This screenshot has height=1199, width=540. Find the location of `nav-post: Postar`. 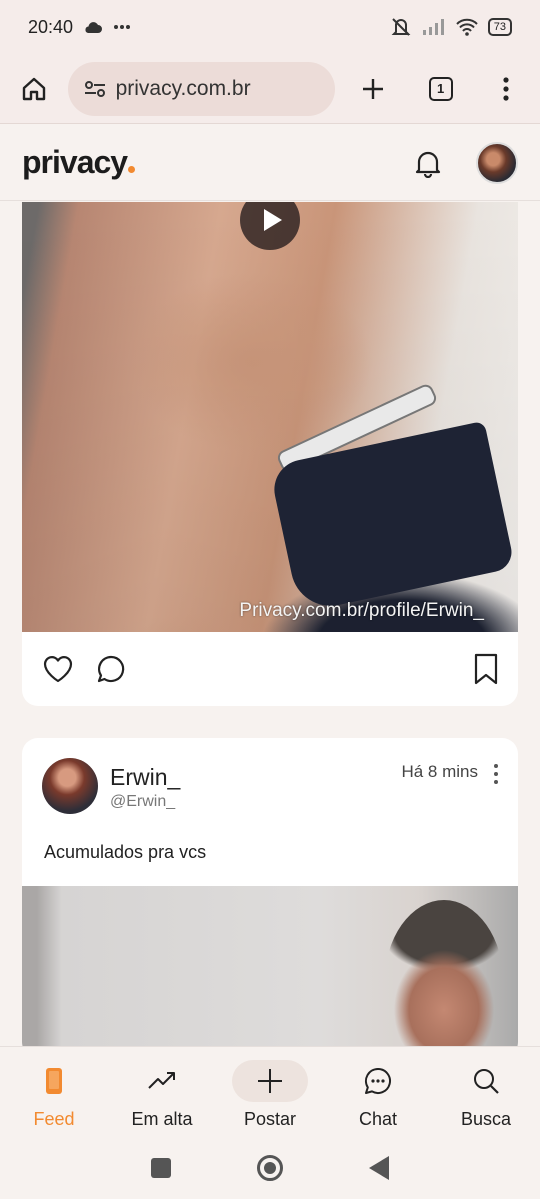

nav-post: Postar is located at coordinates (270, 1091).